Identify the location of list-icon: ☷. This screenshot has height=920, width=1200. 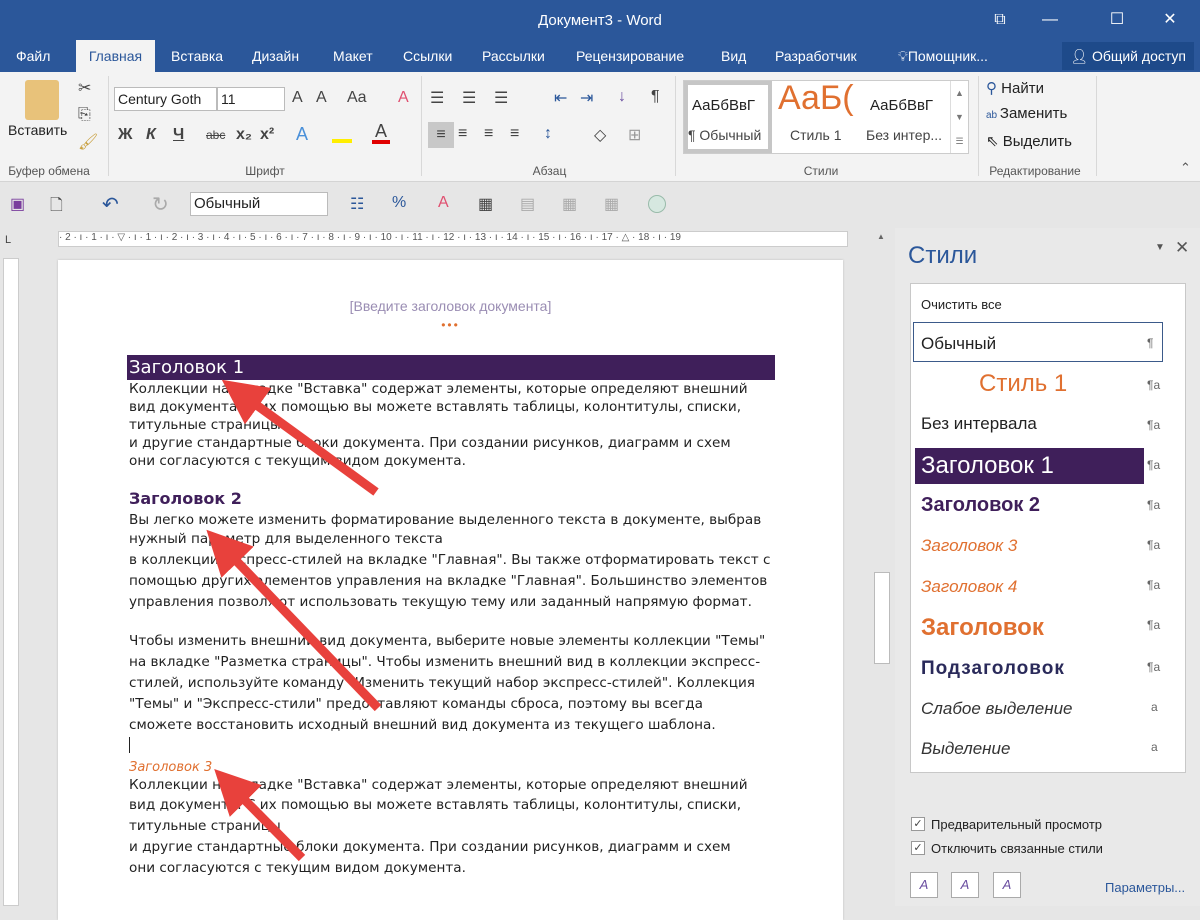
(357, 204).